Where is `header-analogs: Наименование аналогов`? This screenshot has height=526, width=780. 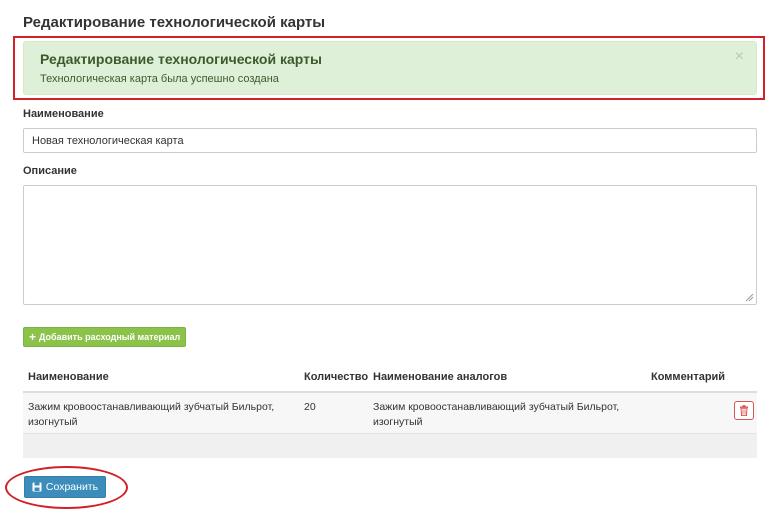 header-analogs: Наименование аналогов is located at coordinates (440, 377).